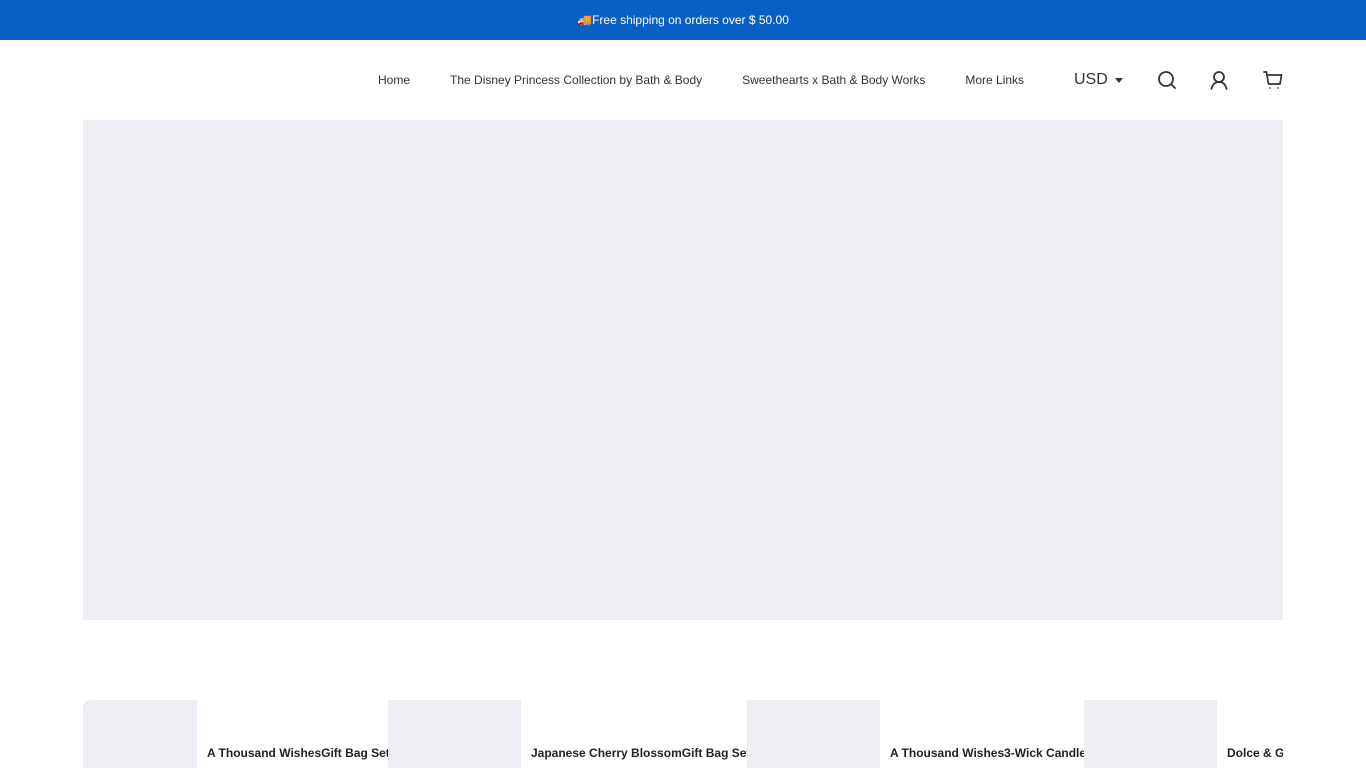  I want to click on currency-selector: USD, so click(1098, 80).